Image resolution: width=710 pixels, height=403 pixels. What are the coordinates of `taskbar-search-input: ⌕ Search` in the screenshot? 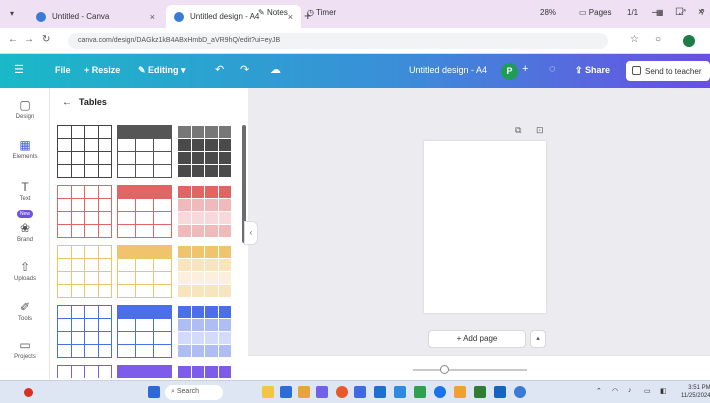 It's located at (194, 392).